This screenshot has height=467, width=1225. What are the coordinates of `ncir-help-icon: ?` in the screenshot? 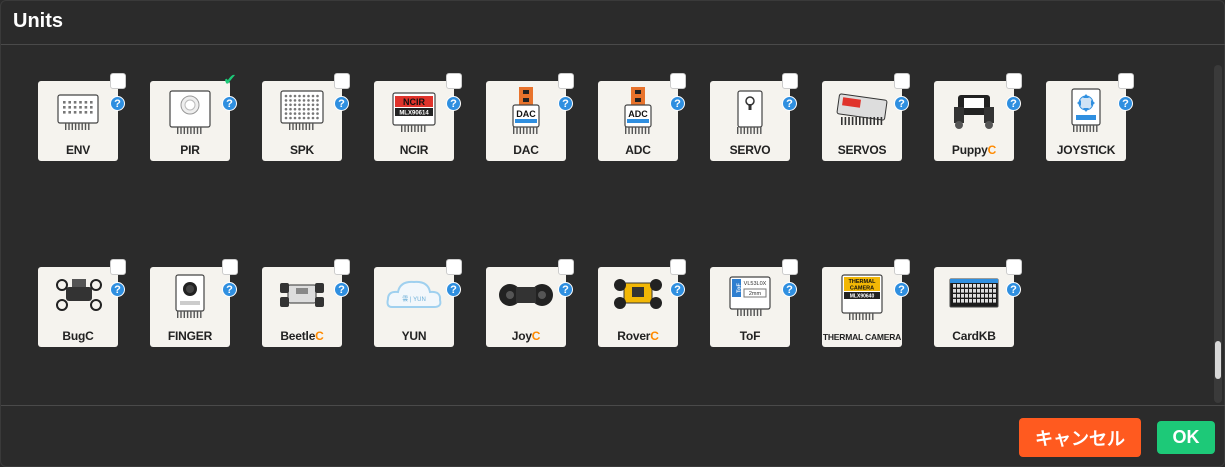 It's located at (453, 103).